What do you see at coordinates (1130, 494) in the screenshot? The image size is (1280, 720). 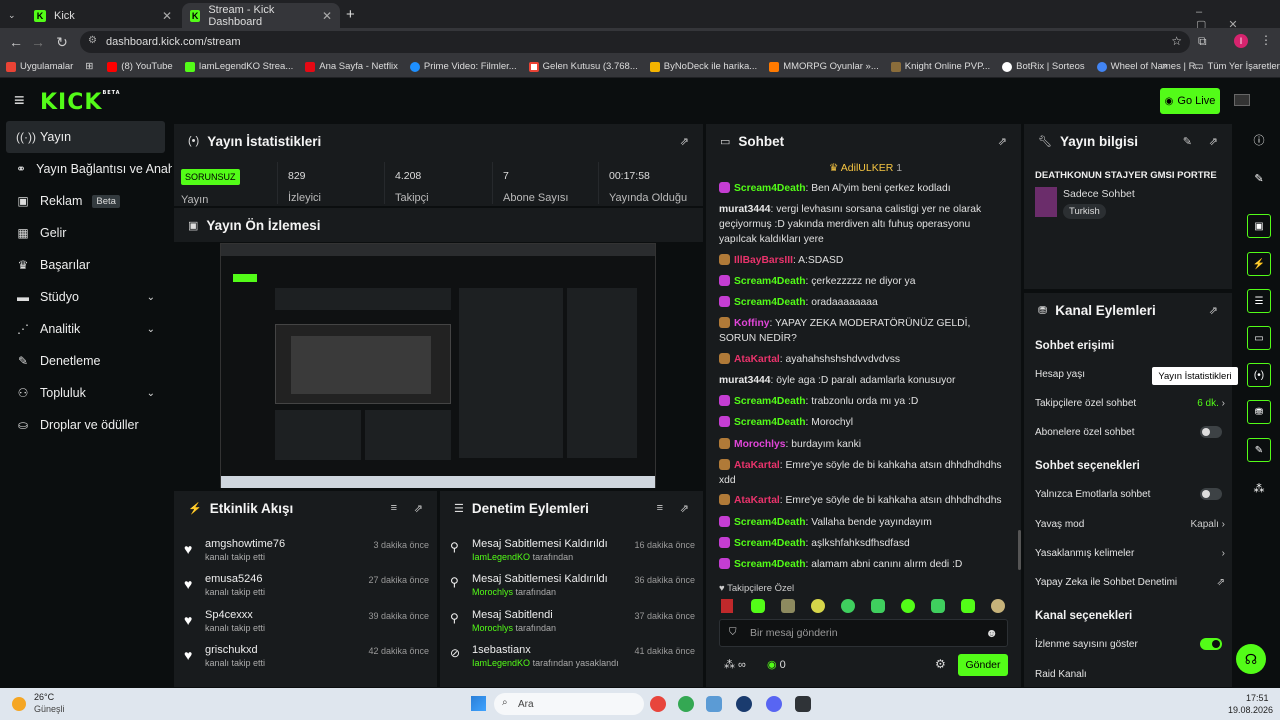 I see `emotes-only-row: Yalnızca Emotlarla sohbet` at bounding box center [1130, 494].